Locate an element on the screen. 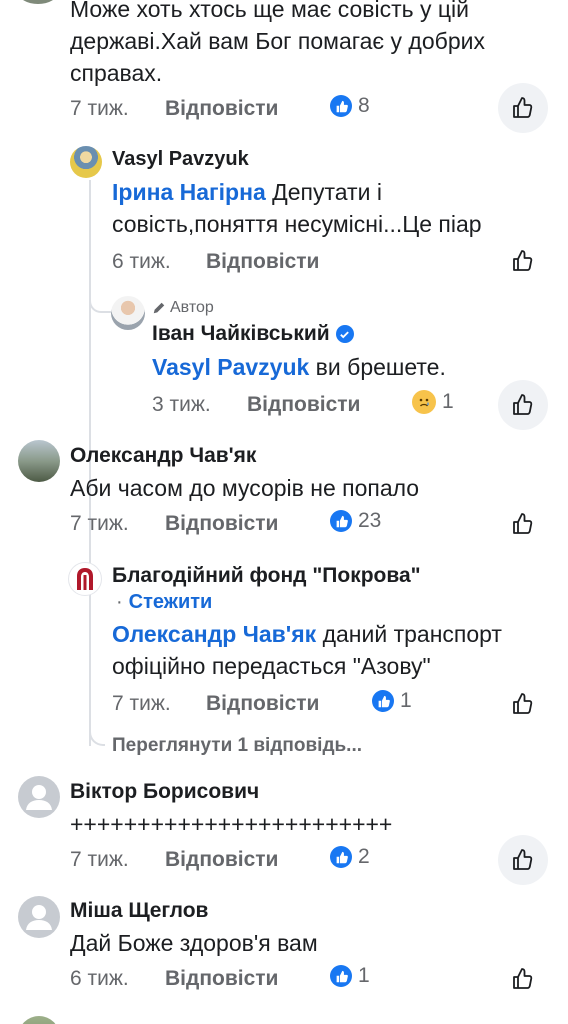  reaction-number: 2 is located at coordinates (364, 856).